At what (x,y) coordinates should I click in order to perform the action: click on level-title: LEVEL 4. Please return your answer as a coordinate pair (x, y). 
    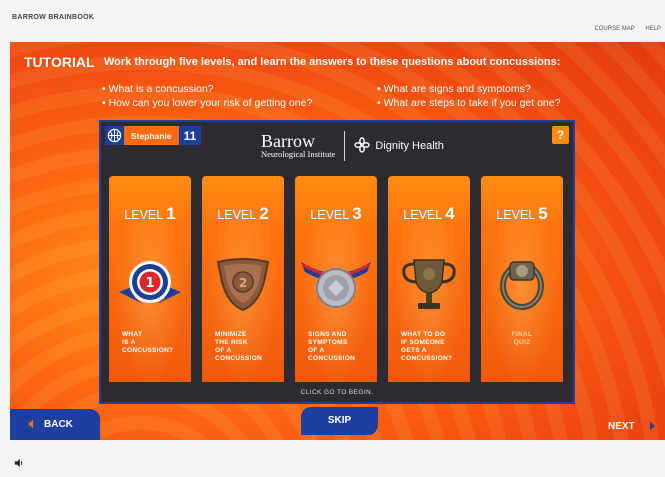
    Looking at the image, I should click on (429, 214).